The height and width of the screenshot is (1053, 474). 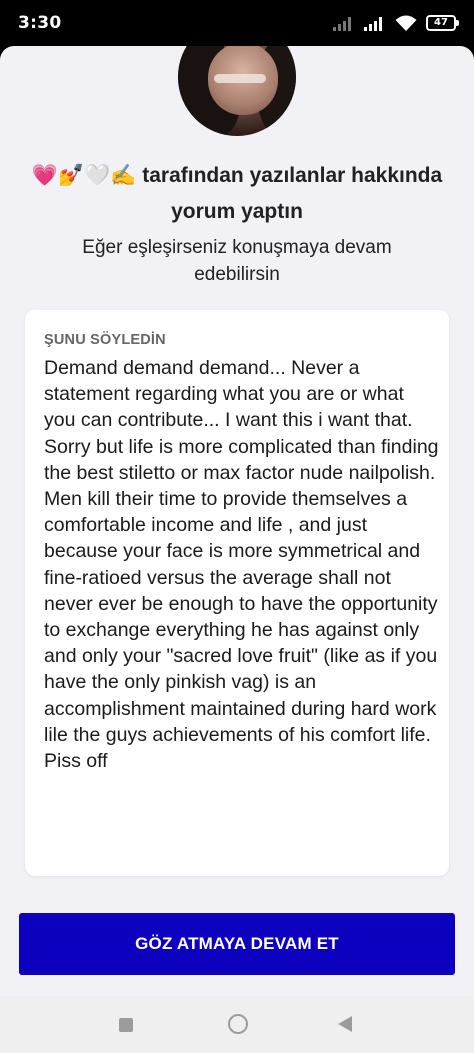 I want to click on status-icons: 47, so click(x=396, y=23).